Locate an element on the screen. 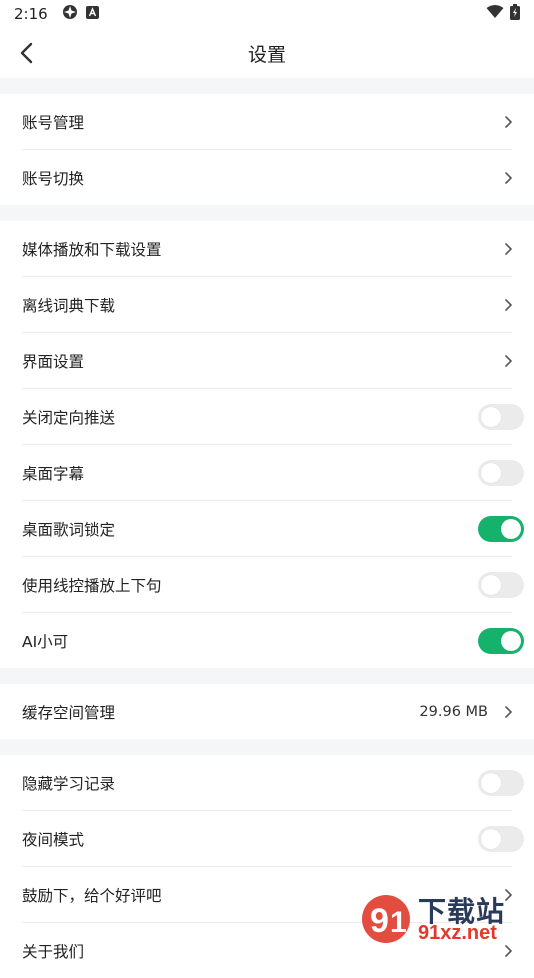  settings-row: 使用线控播放上下句 is located at coordinates (273, 585).